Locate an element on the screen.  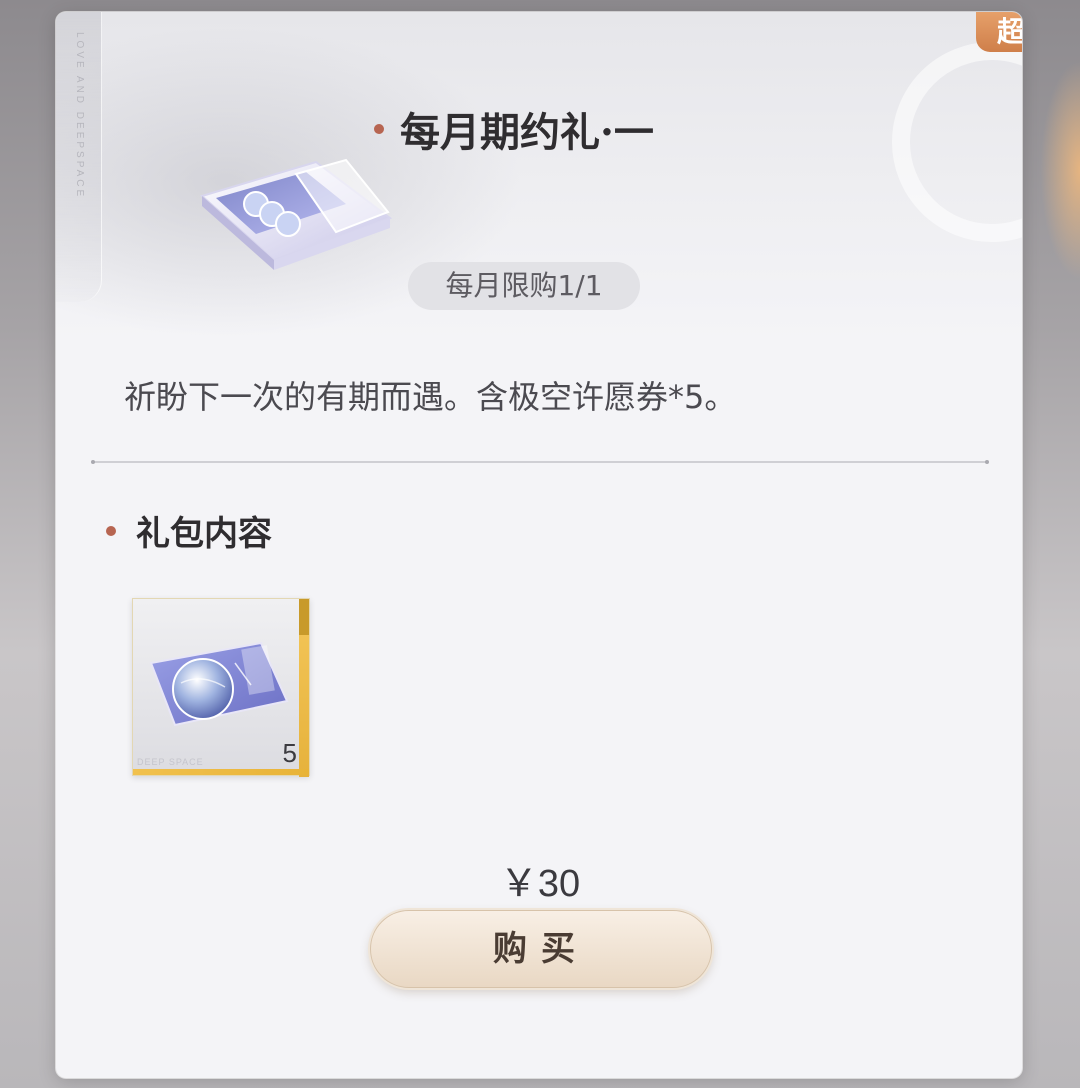
background-glow is located at coordinates (1060, 170).